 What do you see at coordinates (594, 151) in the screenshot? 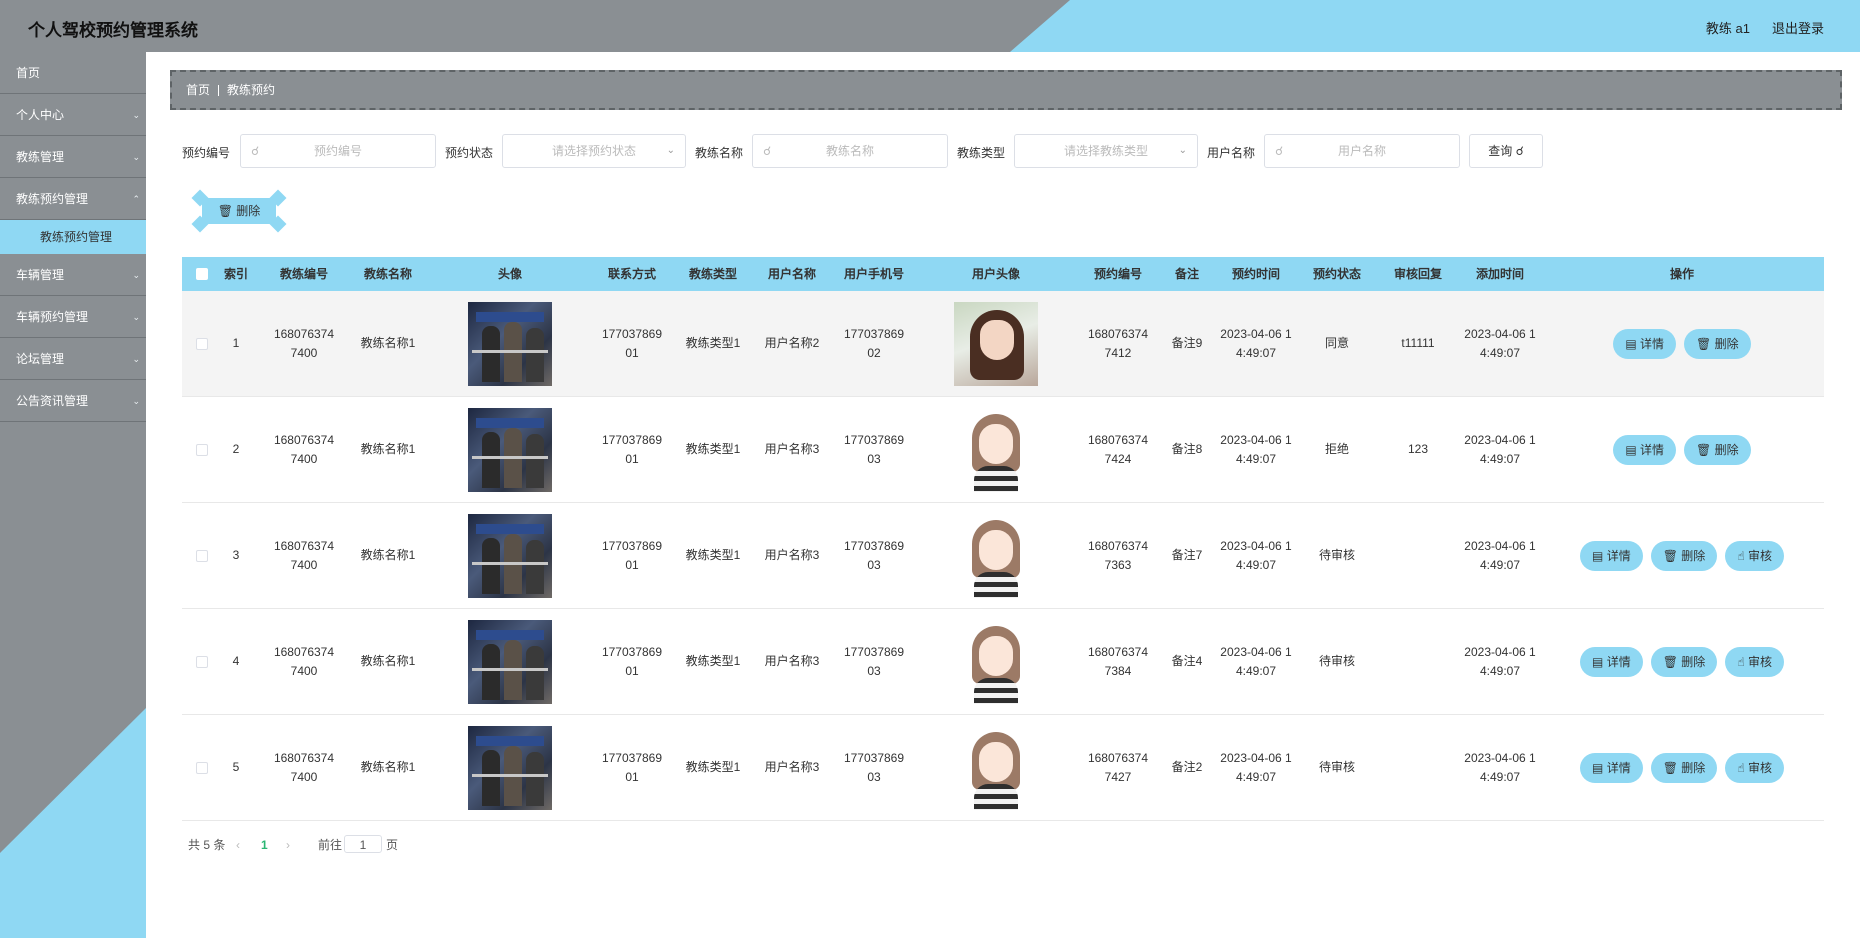
I see `status-select: 请选择预约状态 ⌄` at bounding box center [594, 151].